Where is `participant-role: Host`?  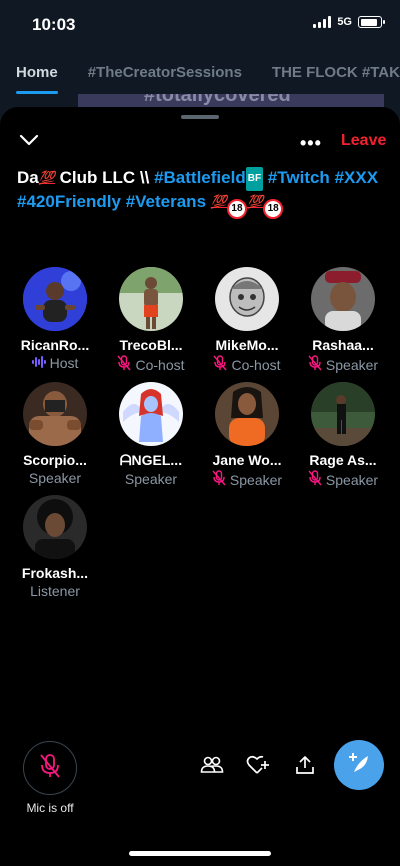
participant-role: Host is located at coordinates (55, 363).